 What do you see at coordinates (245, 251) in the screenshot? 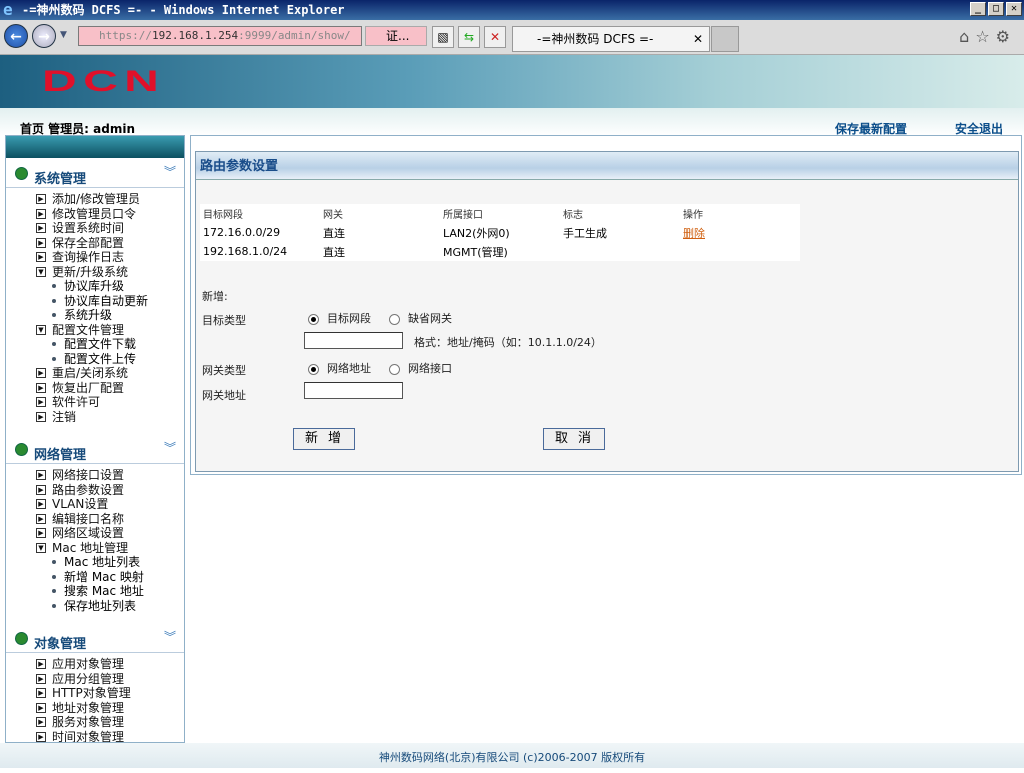
I see `cell: 192.168.1.0/24` at bounding box center [245, 251].